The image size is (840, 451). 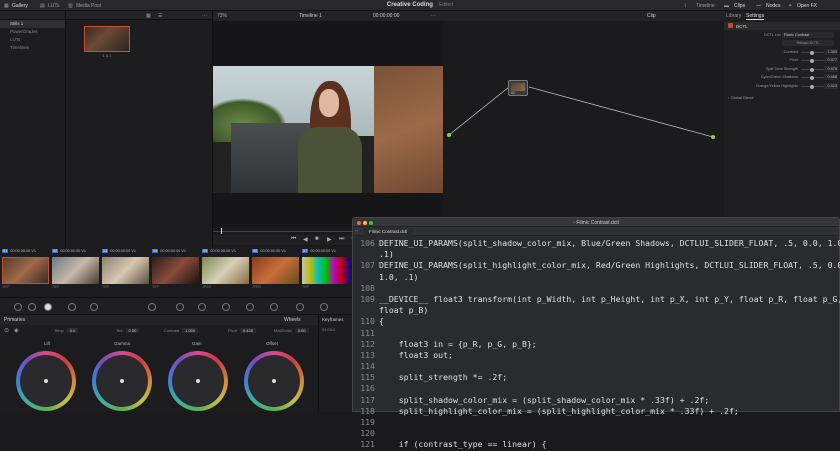 What do you see at coordinates (250, 307) in the screenshot?
I see `blur-icon` at bounding box center [250, 307].